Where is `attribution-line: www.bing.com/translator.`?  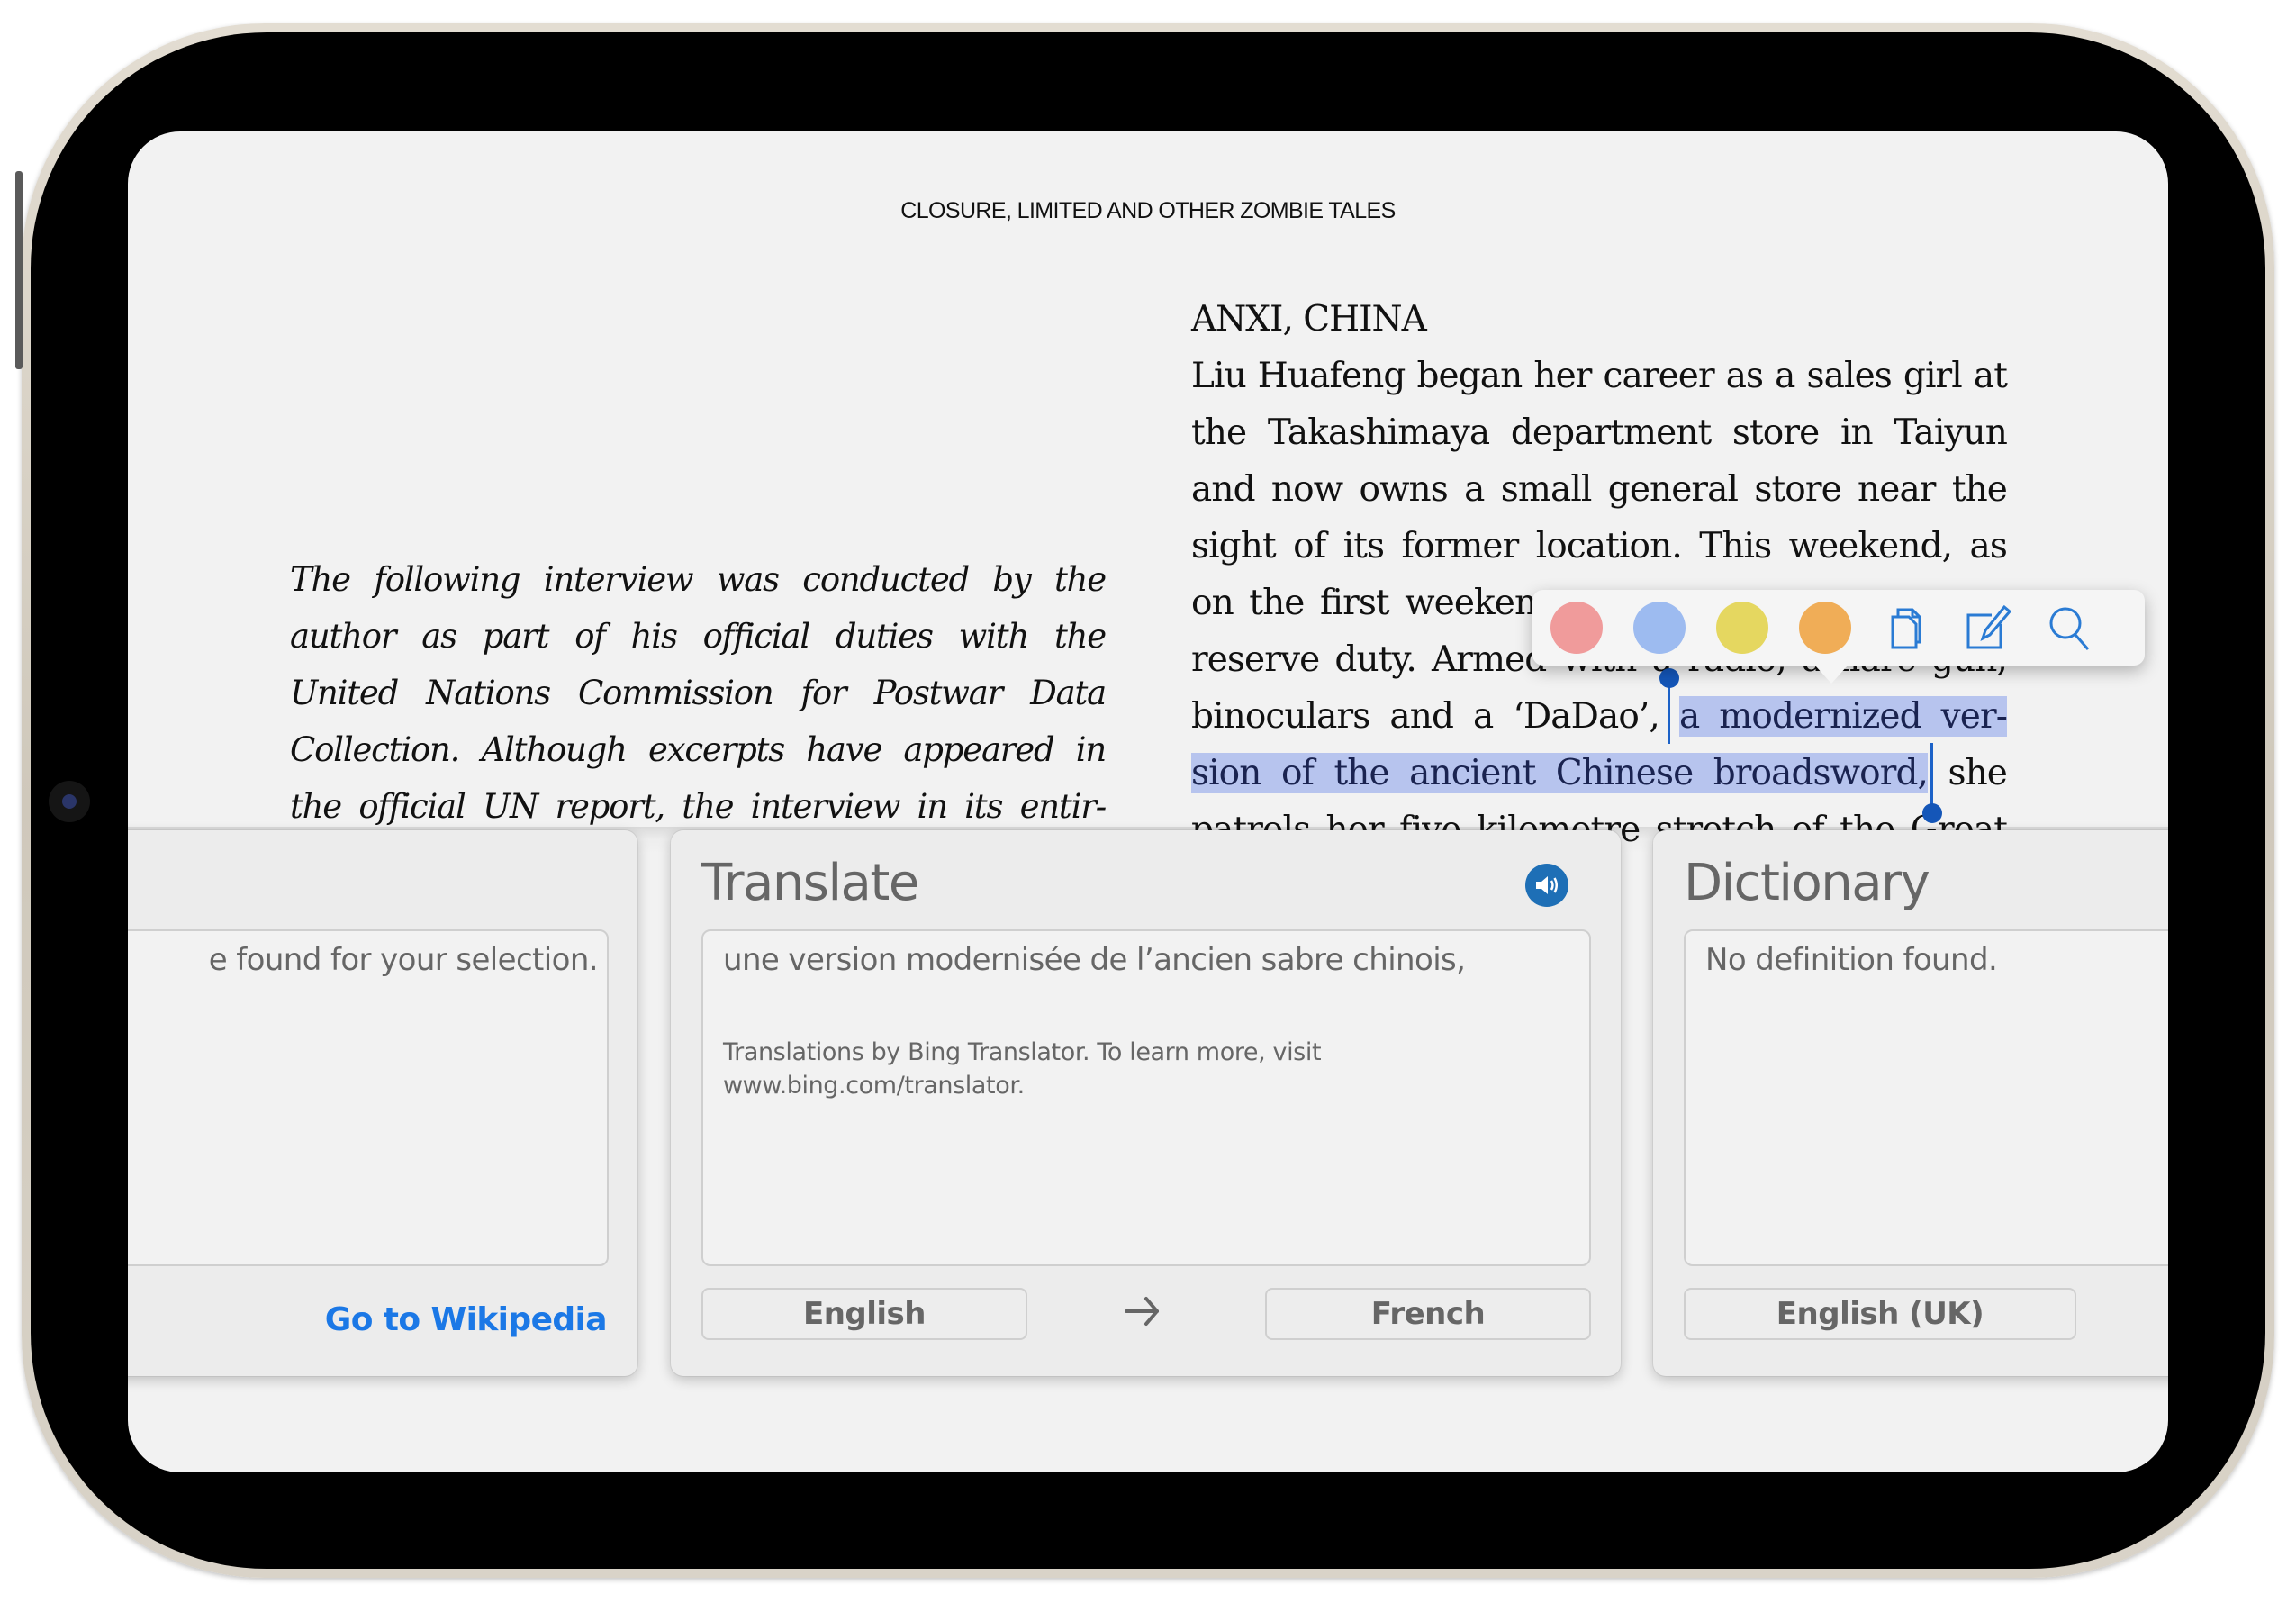
attribution-line: www.bing.com/translator. is located at coordinates (874, 1086).